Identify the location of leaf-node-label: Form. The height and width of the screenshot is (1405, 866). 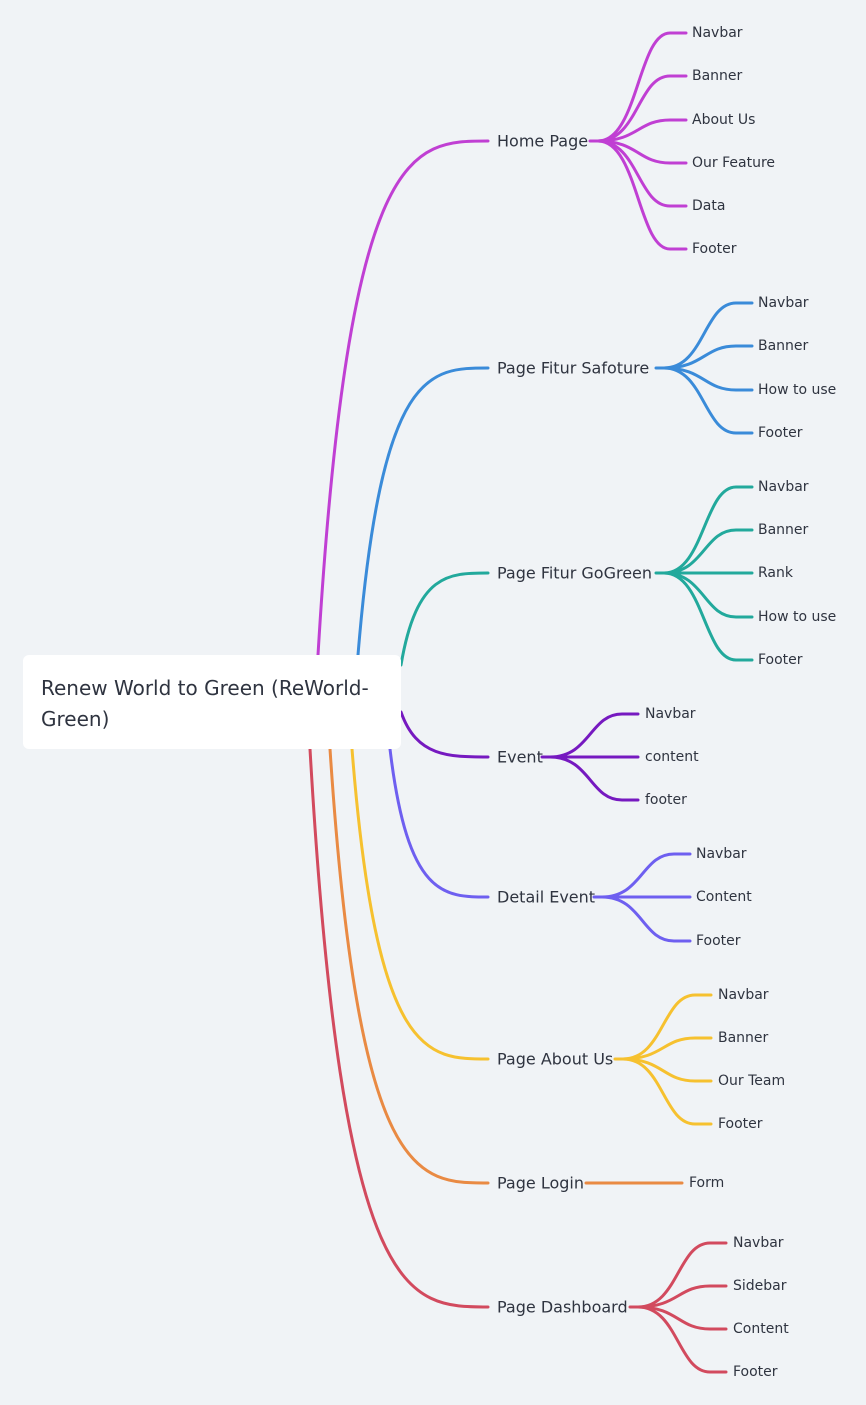
(706, 1183).